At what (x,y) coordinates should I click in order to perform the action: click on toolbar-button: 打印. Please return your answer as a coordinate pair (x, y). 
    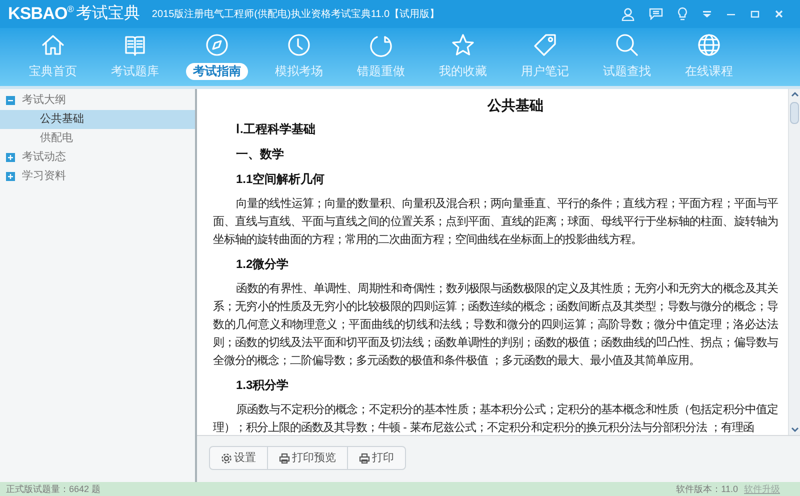
    Looking at the image, I should click on (376, 458).